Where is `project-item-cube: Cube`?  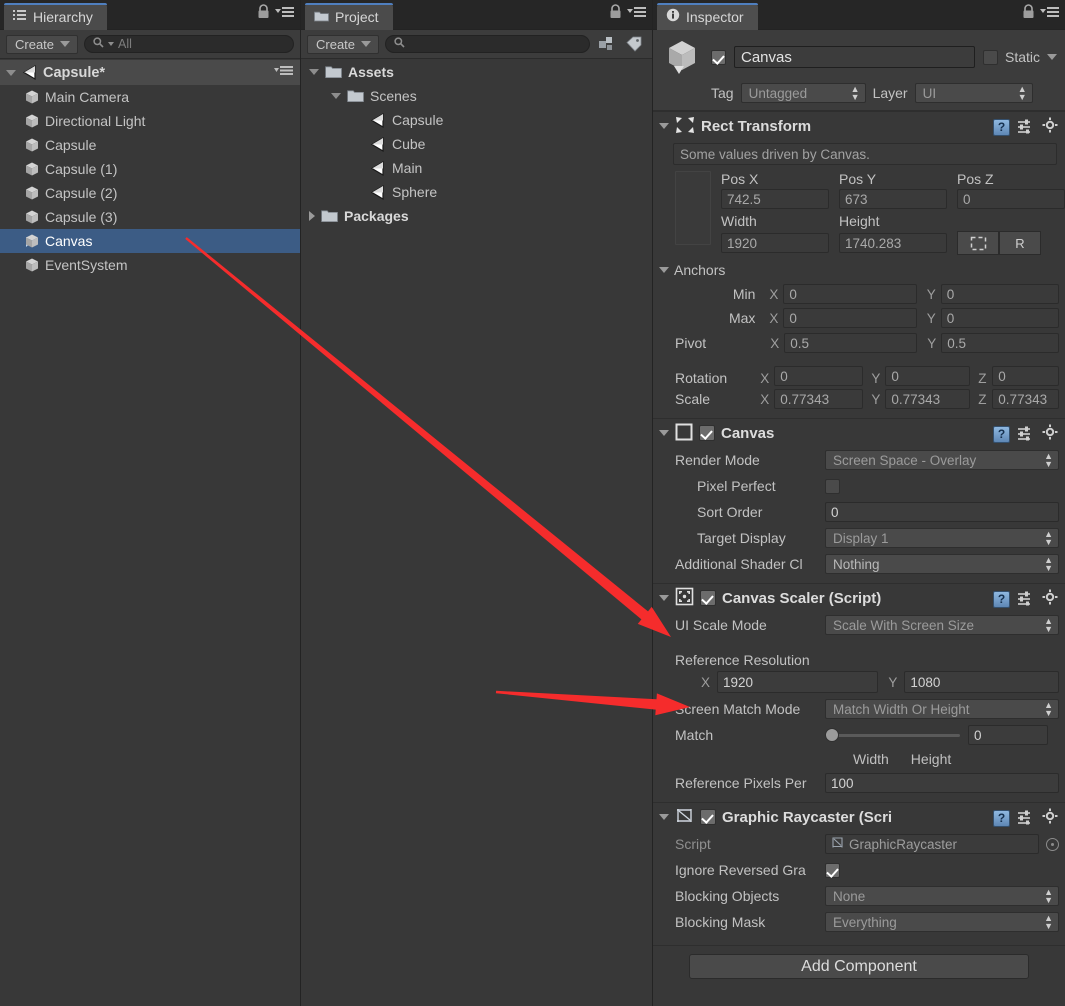
project-item-cube: Cube is located at coordinates (476, 144).